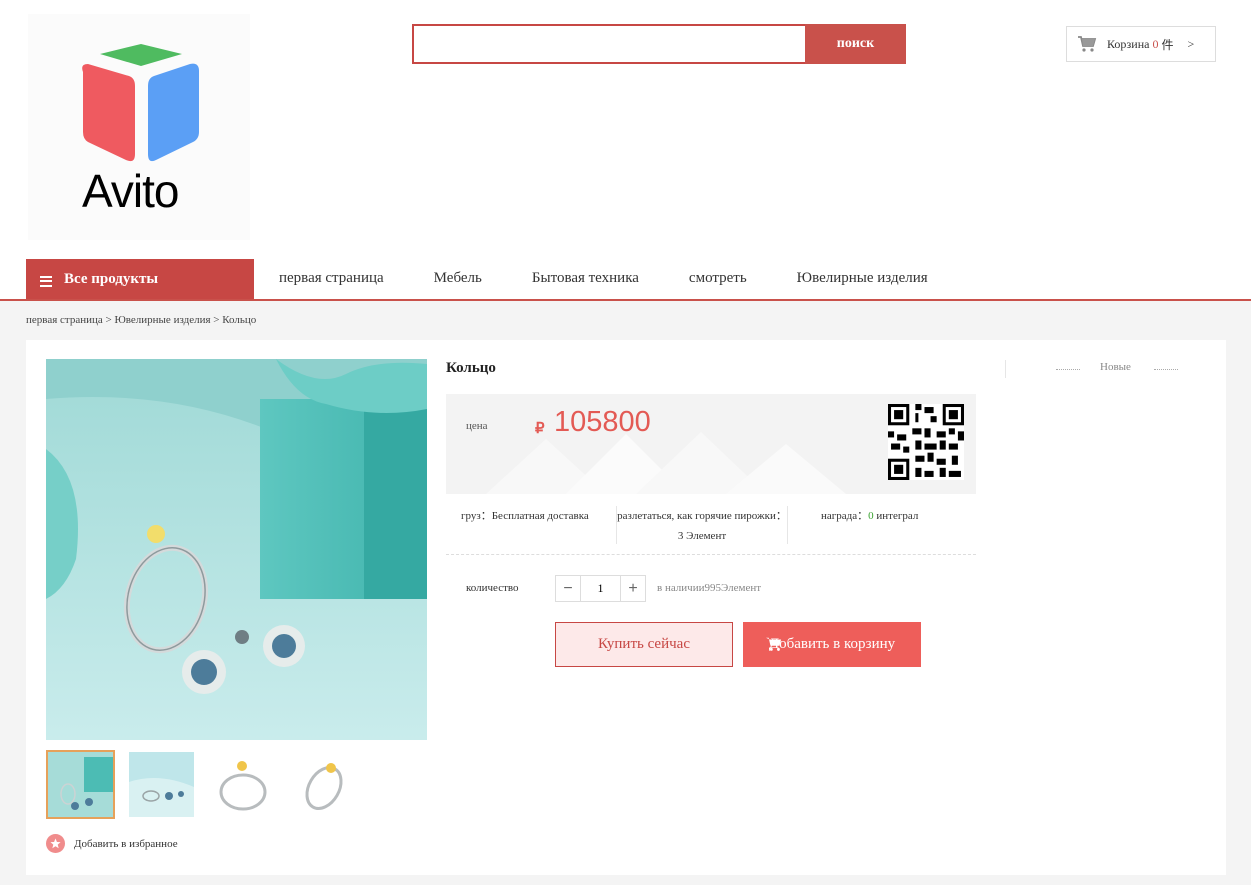 The height and width of the screenshot is (885, 1251). I want to click on quantity-stepper: − +, so click(600, 588).